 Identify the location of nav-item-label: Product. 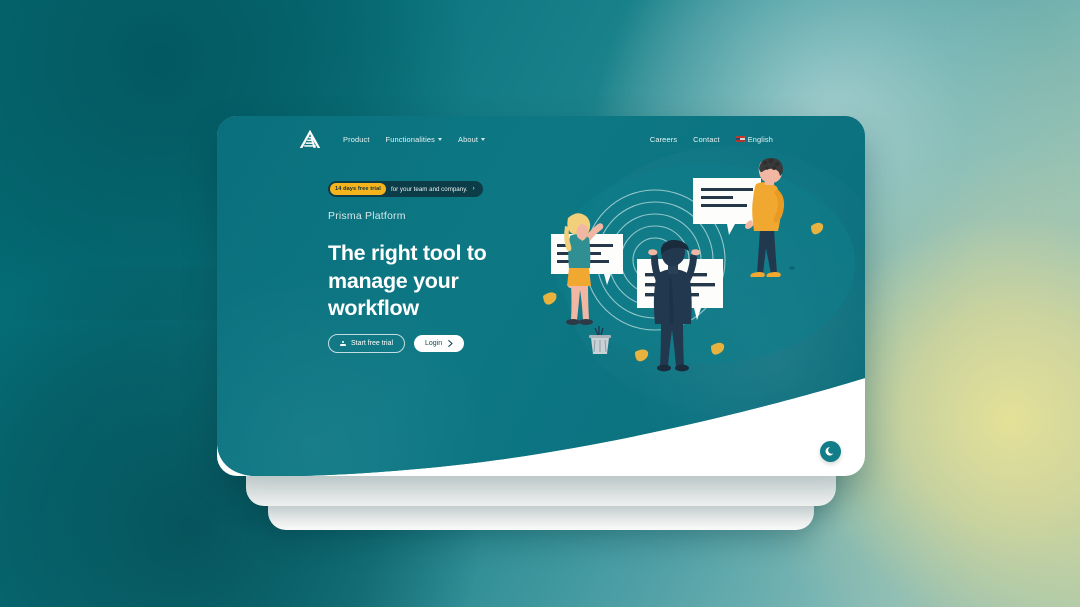
(356, 139).